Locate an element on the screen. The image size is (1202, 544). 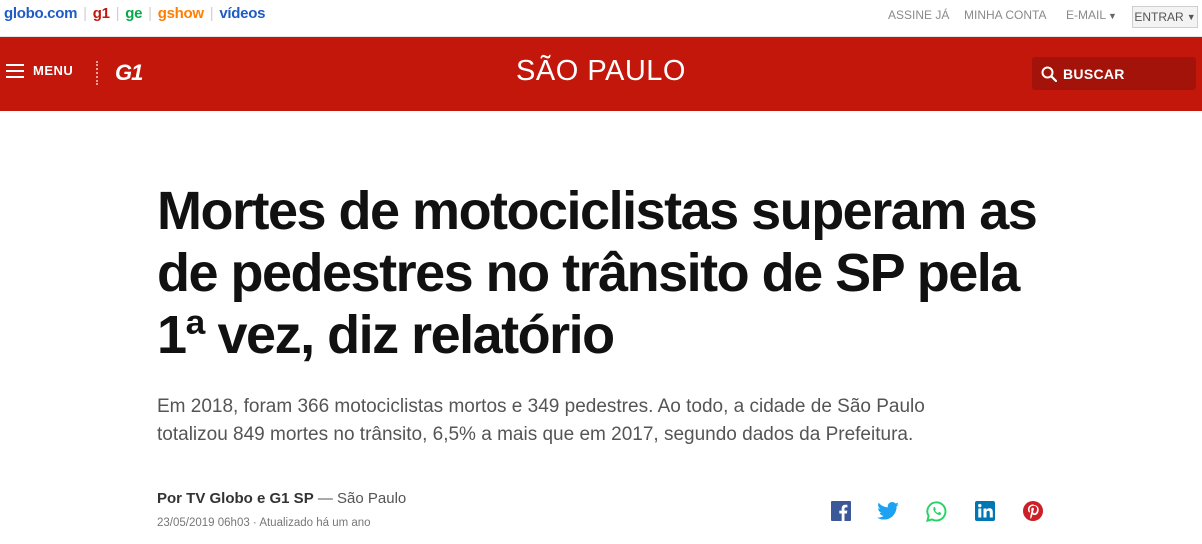
twitter-icon is located at coordinates (888, 511).